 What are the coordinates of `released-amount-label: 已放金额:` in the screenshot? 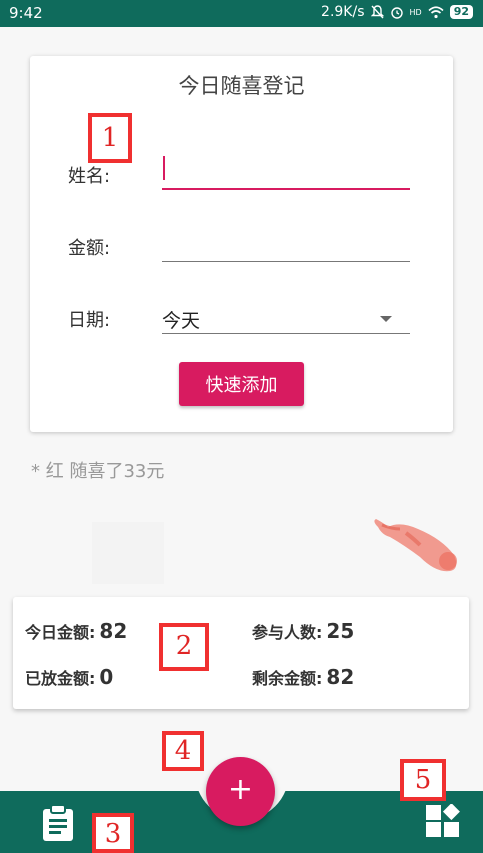 It's located at (60, 678).